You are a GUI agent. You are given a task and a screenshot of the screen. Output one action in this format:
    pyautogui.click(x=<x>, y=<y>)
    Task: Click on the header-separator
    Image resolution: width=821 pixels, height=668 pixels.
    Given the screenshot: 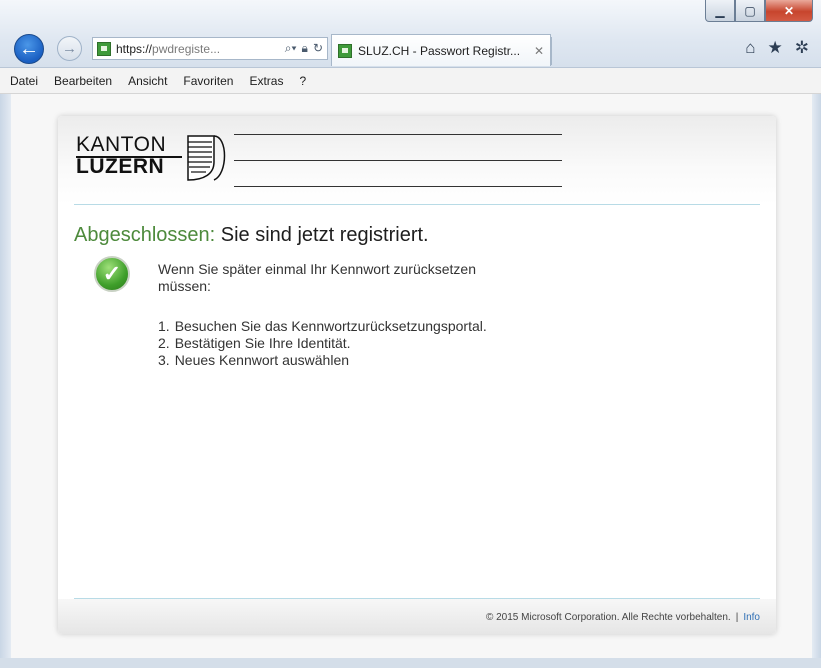 What is the action you would take?
    pyautogui.click(x=417, y=204)
    